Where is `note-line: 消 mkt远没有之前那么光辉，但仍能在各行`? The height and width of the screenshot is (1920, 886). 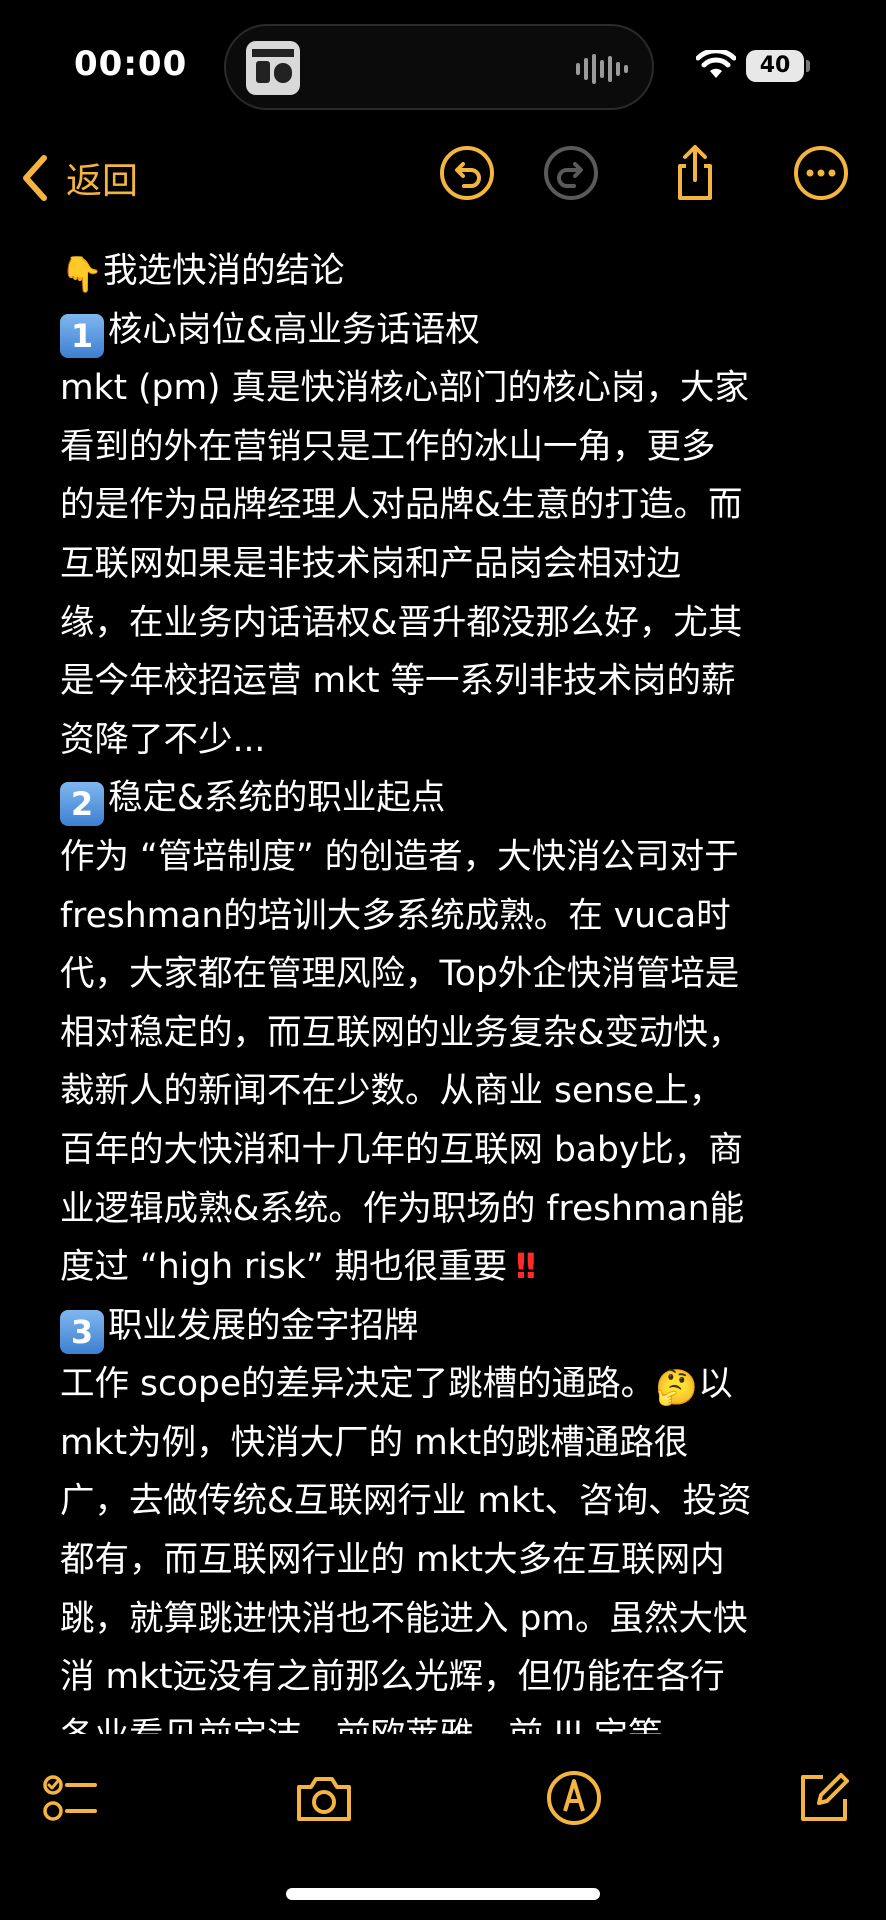
note-line: 消 mkt远没有之前那么光辉，但仍能在各行 is located at coordinates (392, 1677).